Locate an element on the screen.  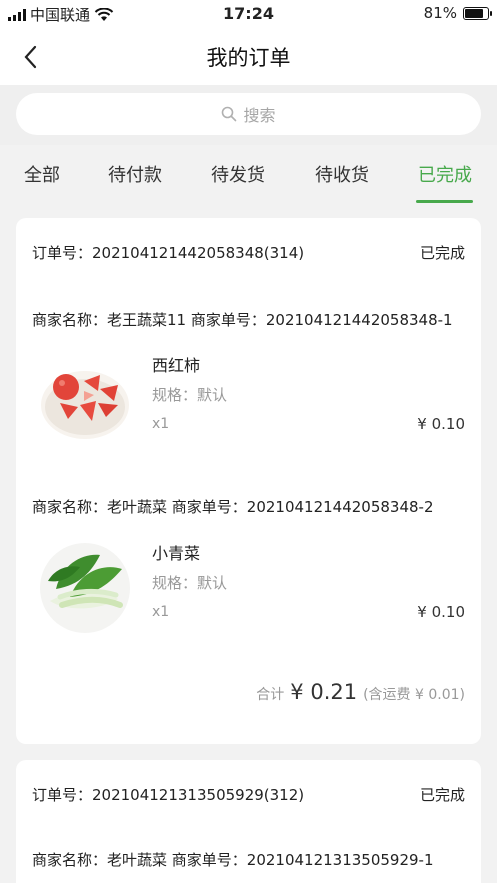
search-icon is located at coordinates (229, 114).